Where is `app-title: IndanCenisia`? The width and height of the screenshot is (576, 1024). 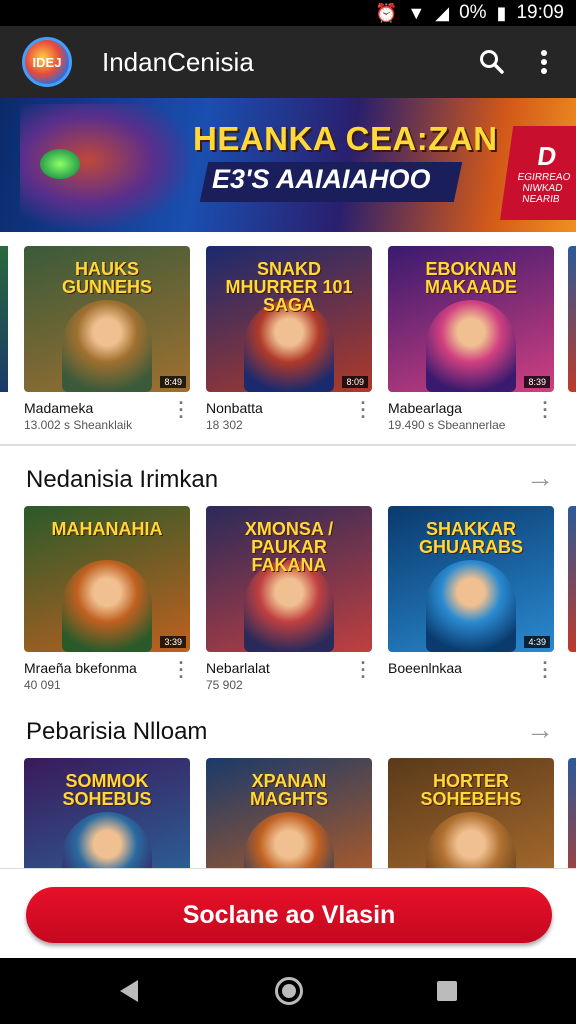
app-title: IndanCenisia is located at coordinates (178, 61).